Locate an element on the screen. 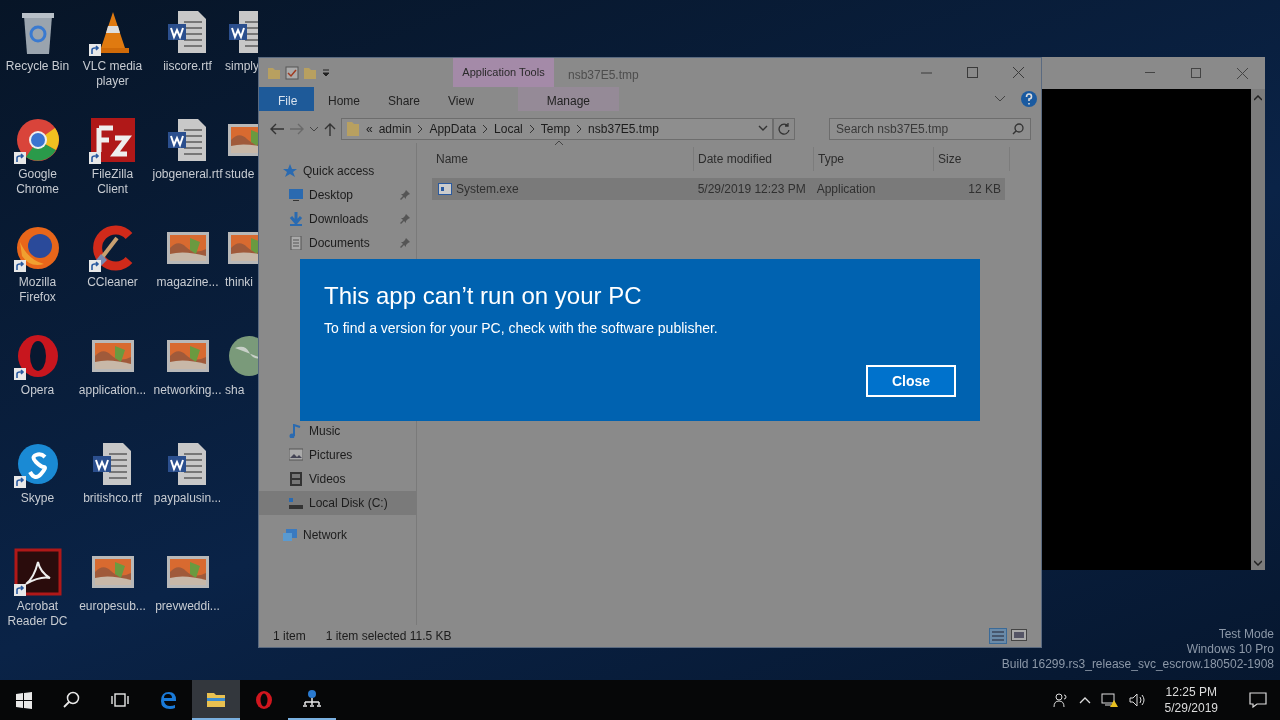  refresh-icon is located at coordinates (784, 129).